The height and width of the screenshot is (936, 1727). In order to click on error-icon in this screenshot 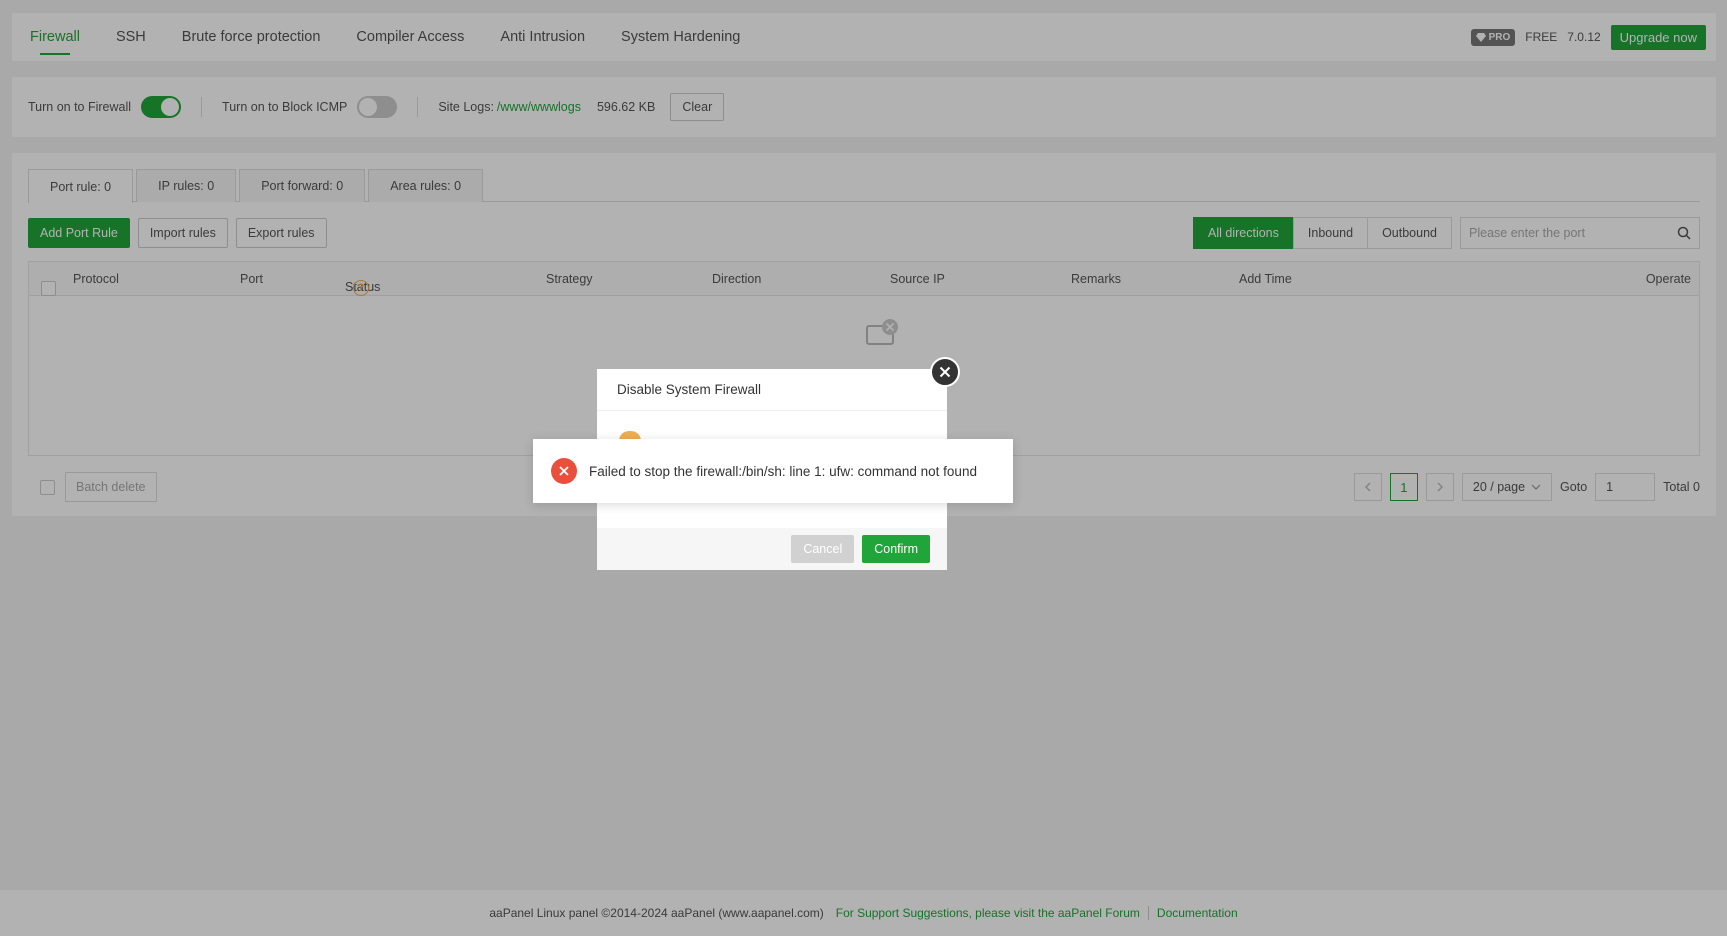, I will do `click(564, 471)`.